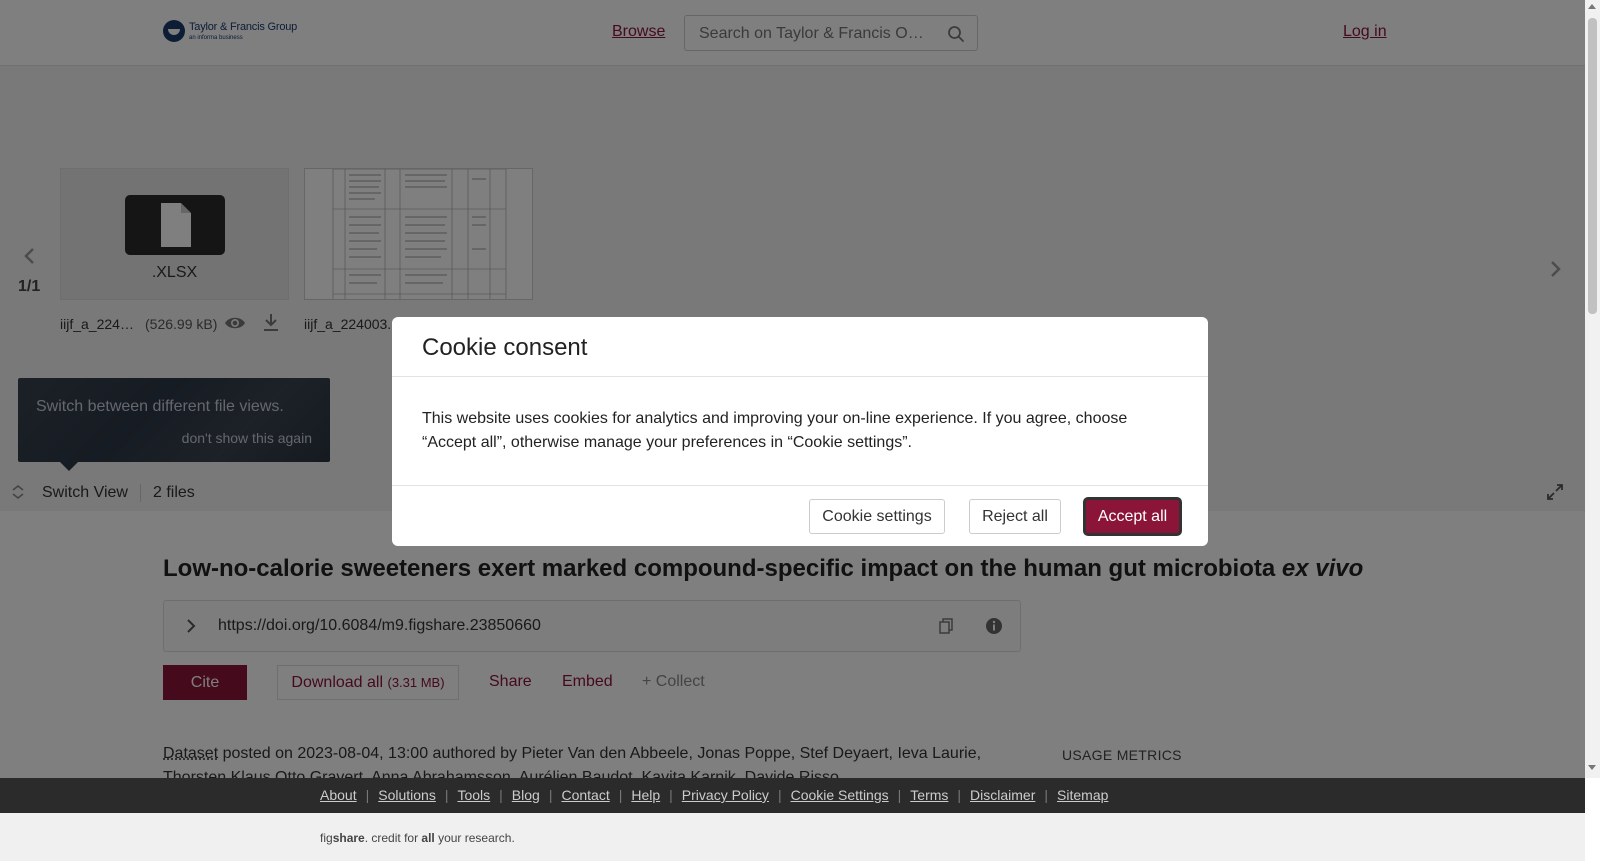  I want to click on footer-link-about: About, so click(338, 795).